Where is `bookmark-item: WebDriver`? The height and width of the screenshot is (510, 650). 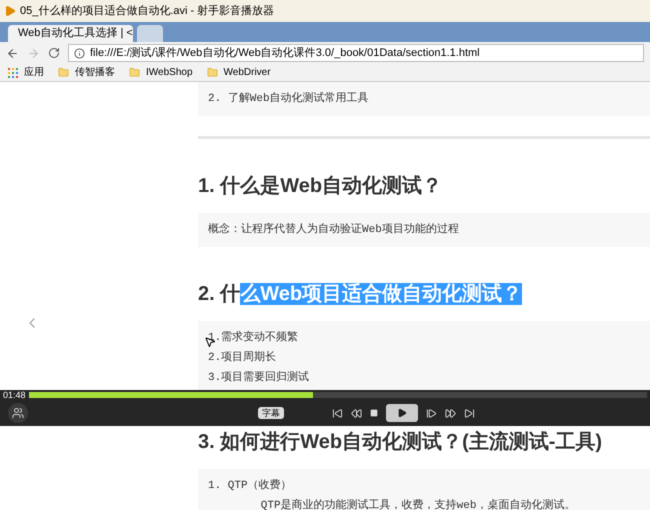
bookmark-item: WebDriver is located at coordinates (238, 72).